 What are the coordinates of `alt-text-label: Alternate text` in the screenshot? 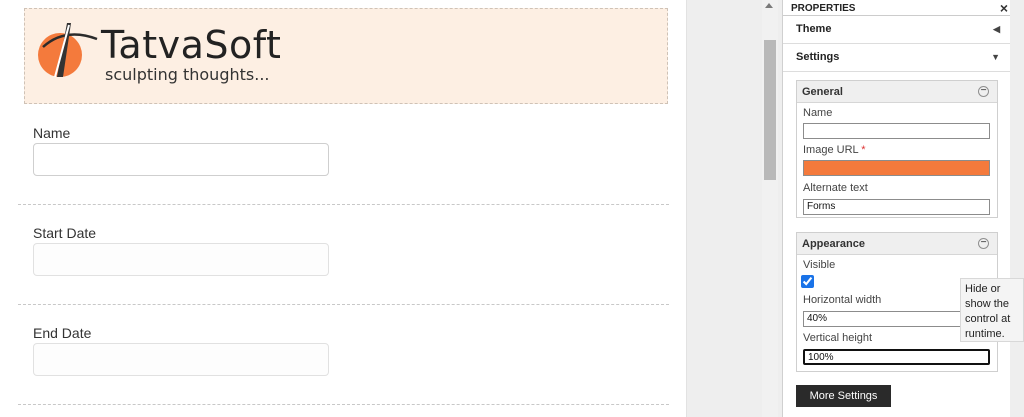 It's located at (835, 188).